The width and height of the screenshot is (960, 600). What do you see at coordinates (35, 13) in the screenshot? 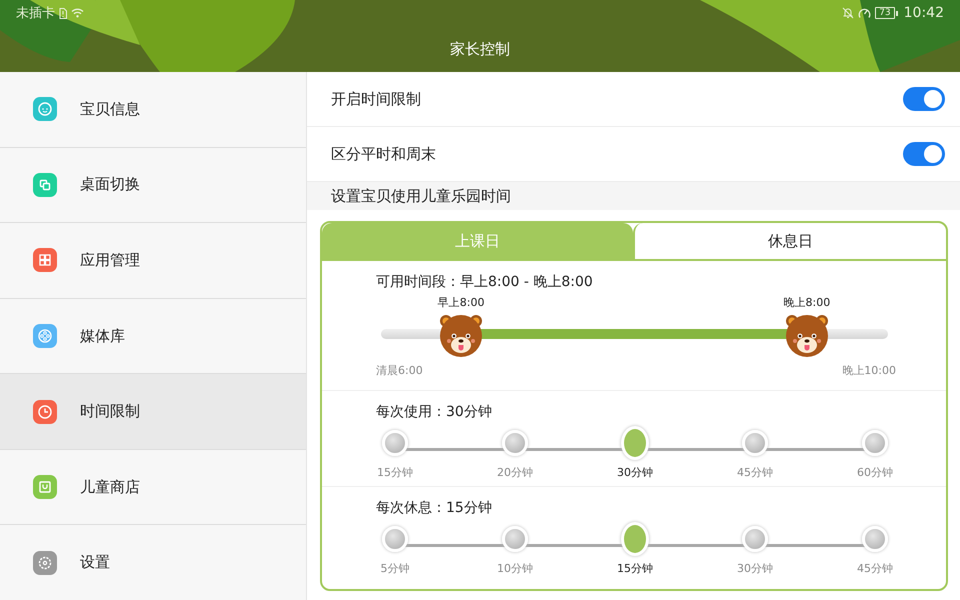
I see `carrier-text: 未插卡` at bounding box center [35, 13].